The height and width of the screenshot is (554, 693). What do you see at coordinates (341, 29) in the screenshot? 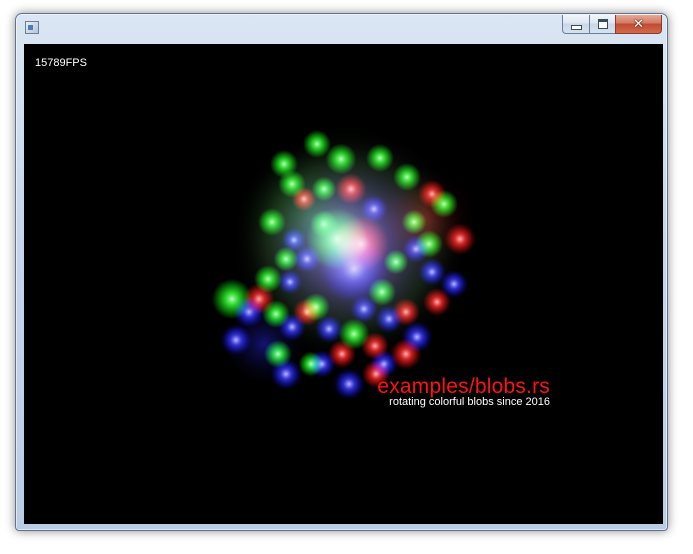
I see `title-bar: ✕` at bounding box center [341, 29].